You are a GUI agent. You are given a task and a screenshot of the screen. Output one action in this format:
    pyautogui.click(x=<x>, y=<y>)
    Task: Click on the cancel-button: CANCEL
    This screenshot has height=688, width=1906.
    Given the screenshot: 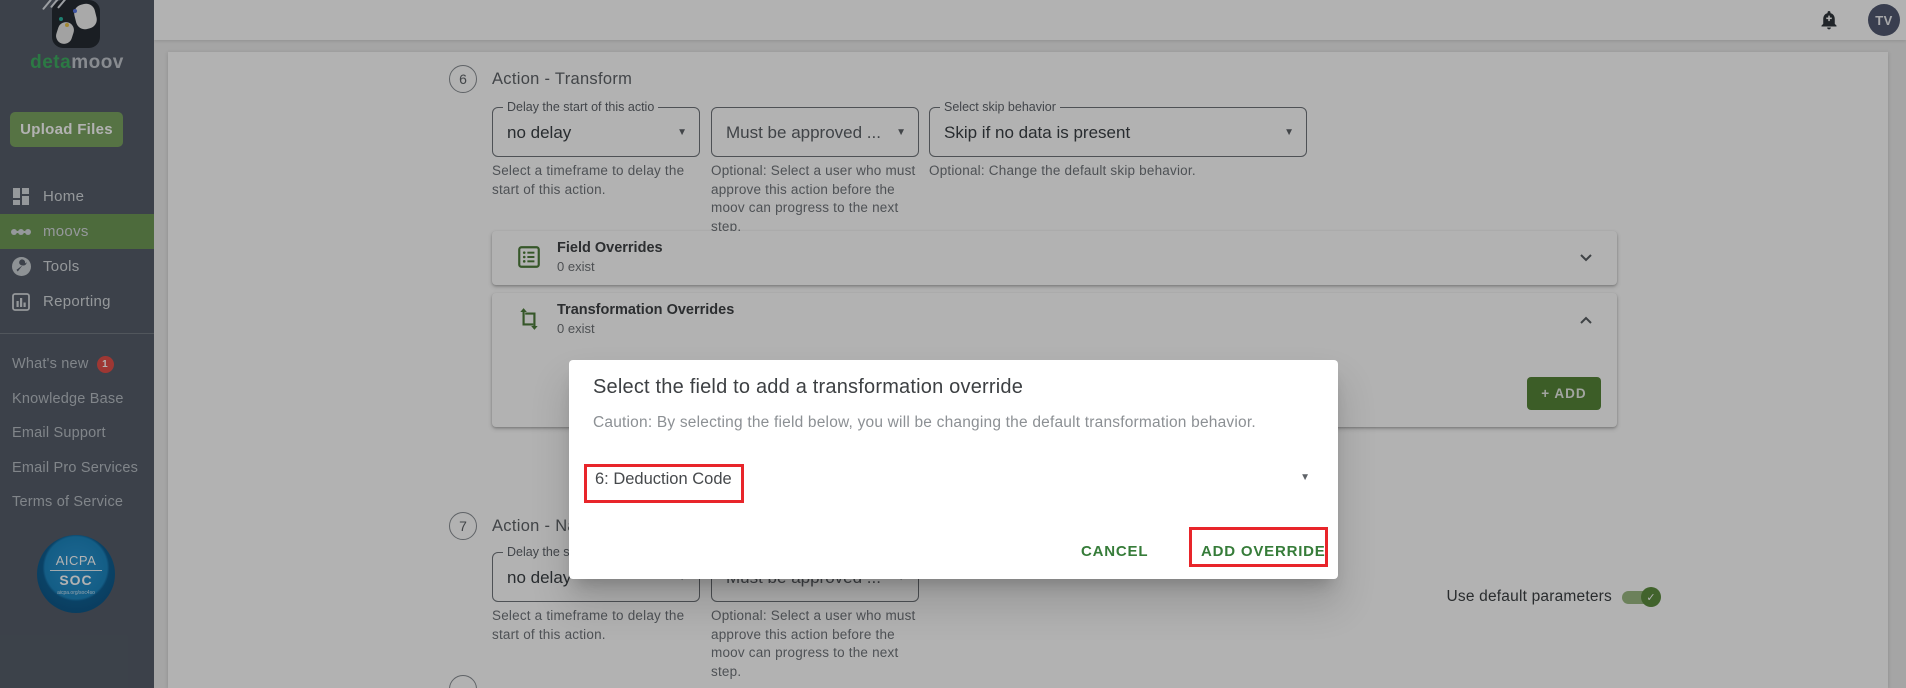 What is the action you would take?
    pyautogui.click(x=1114, y=551)
    